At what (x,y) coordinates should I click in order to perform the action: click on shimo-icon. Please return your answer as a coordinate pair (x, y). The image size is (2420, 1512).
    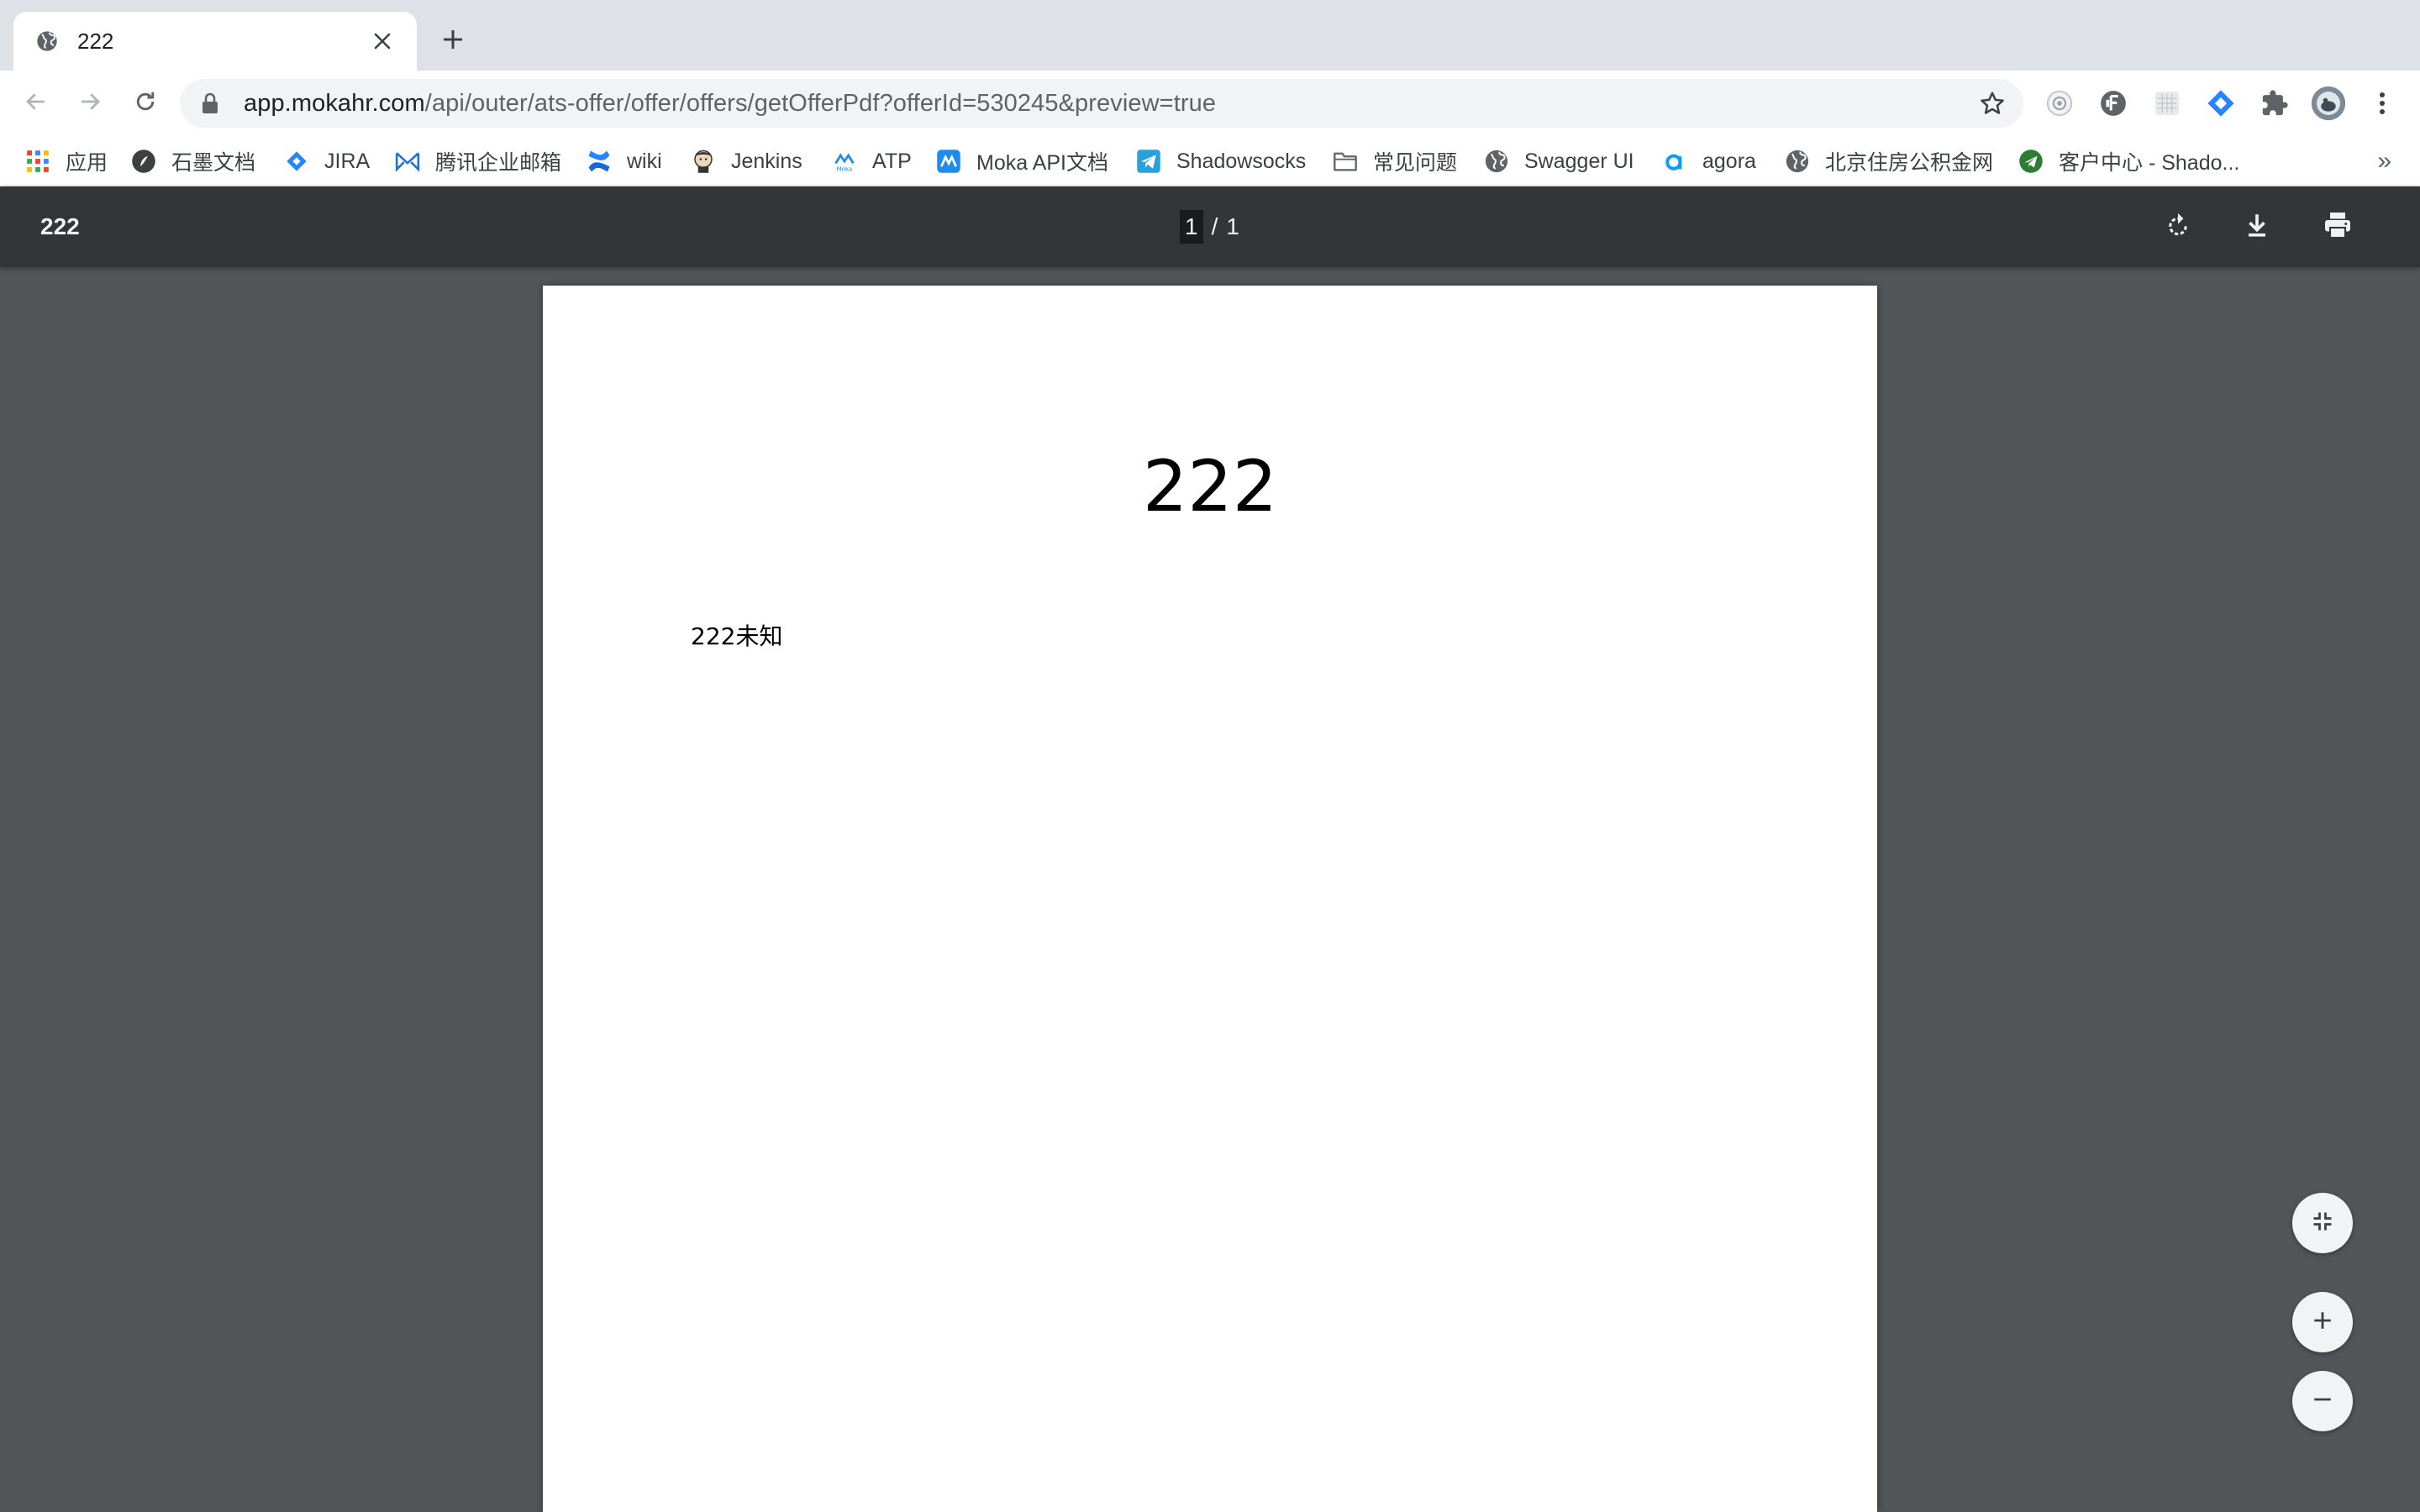
    Looking at the image, I should click on (143, 161).